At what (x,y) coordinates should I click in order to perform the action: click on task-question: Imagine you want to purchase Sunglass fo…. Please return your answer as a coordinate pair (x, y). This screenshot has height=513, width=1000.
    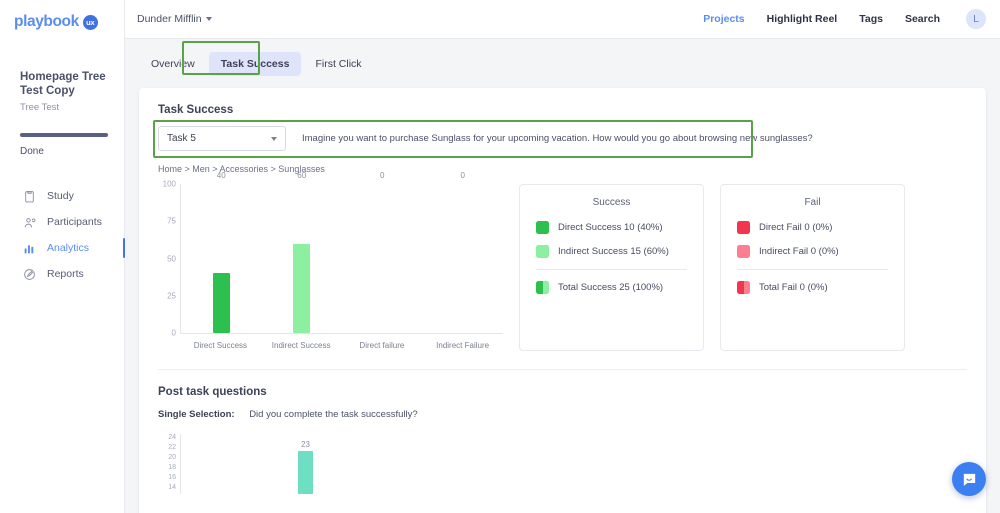
    Looking at the image, I should click on (557, 138).